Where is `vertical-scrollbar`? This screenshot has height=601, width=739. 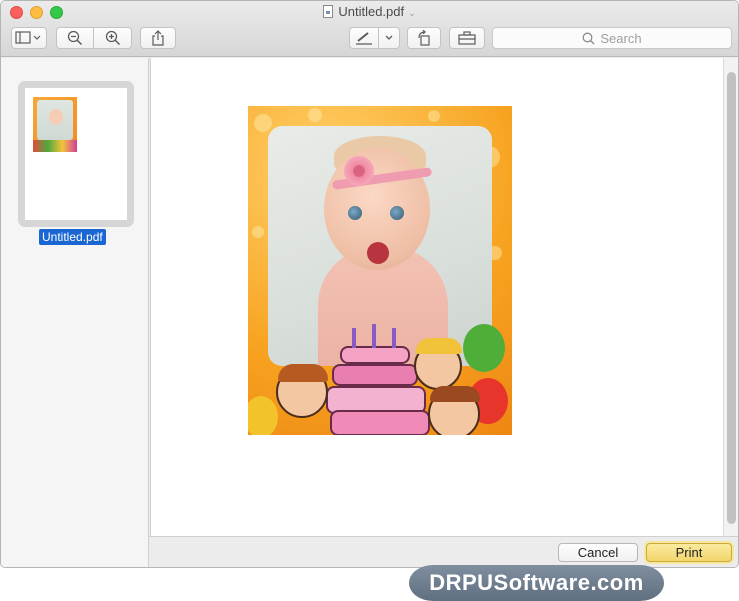 vertical-scrollbar is located at coordinates (730, 297).